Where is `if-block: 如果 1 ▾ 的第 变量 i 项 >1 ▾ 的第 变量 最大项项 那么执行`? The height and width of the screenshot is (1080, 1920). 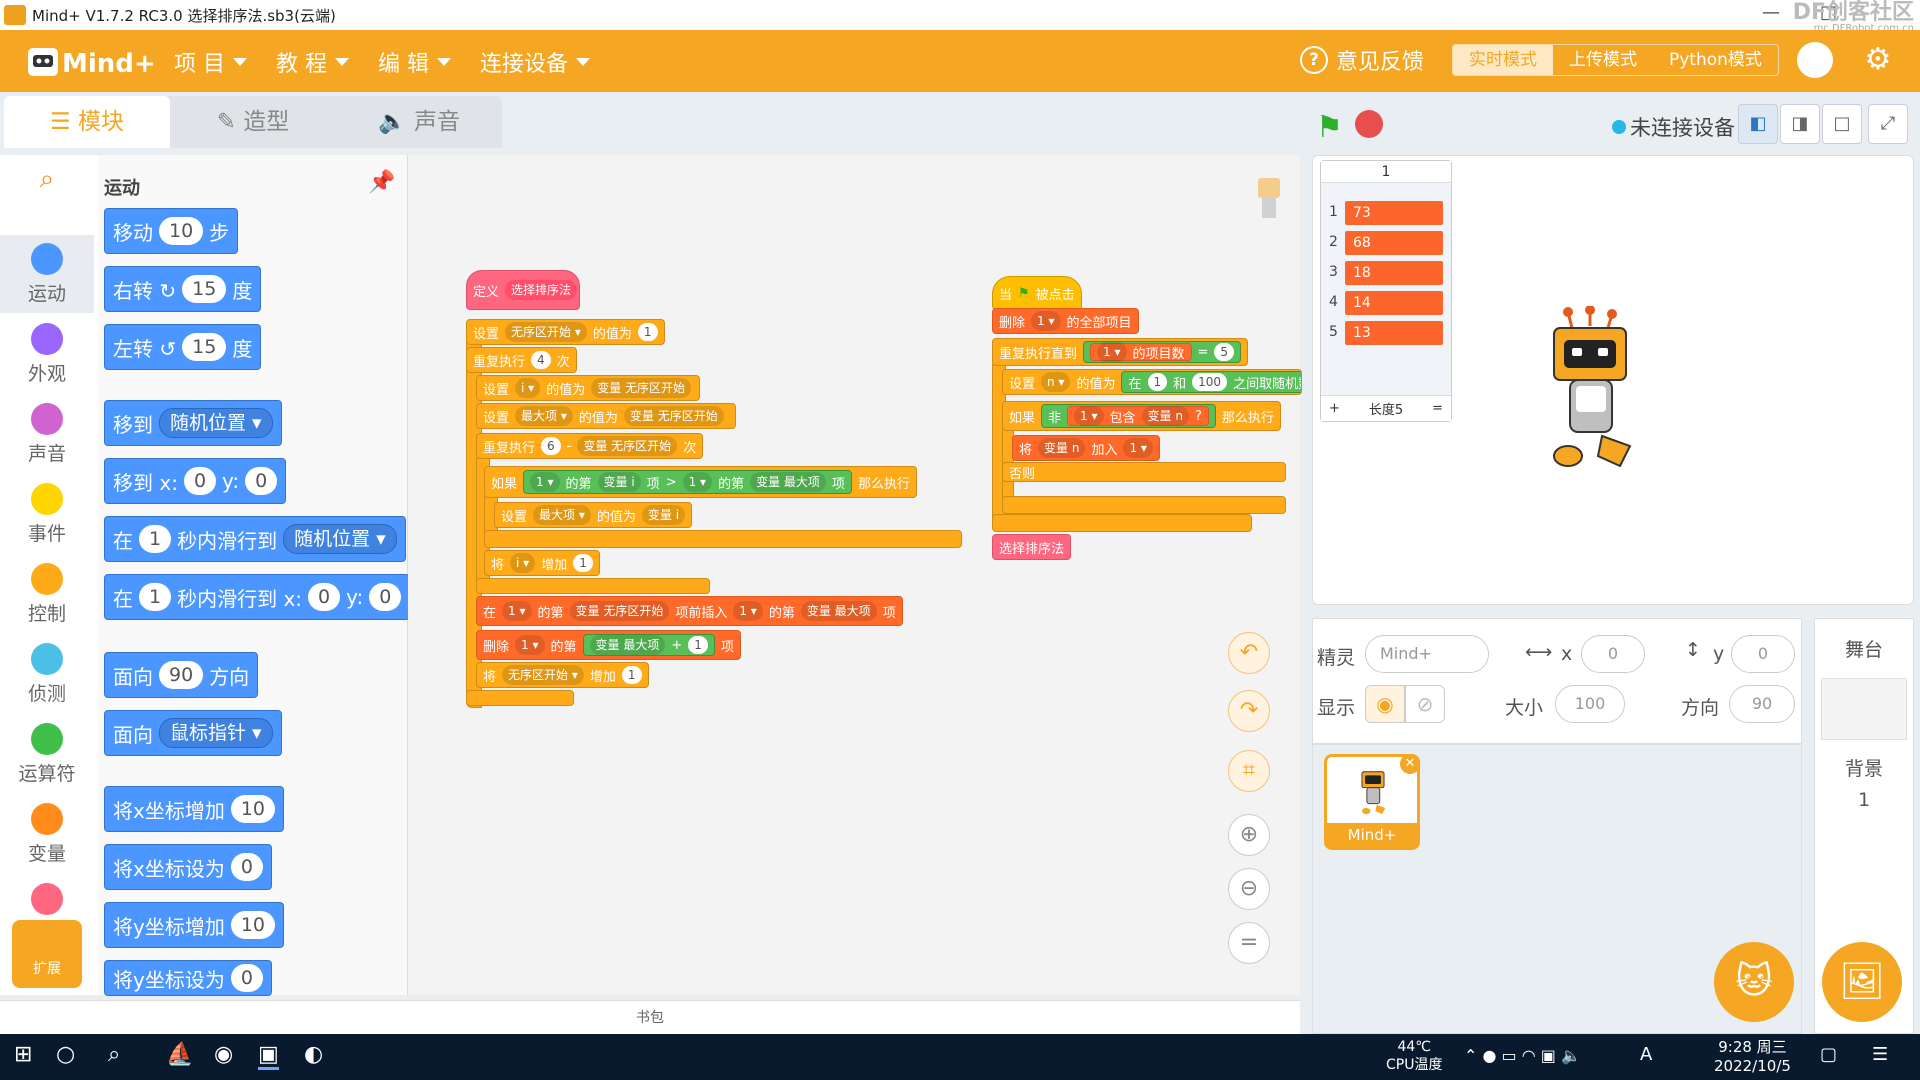 if-block: 如果 1 ▾ 的第 变量 i 项 >1 ▾ 的第 变量 最大项项 那么执行 is located at coordinates (700, 482).